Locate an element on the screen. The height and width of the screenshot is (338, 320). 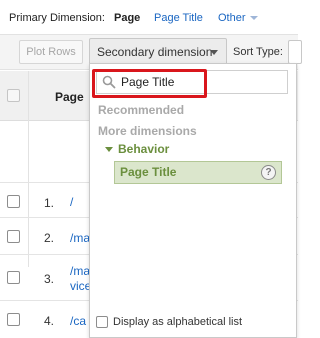
select-all-checkbox is located at coordinates (13, 95).